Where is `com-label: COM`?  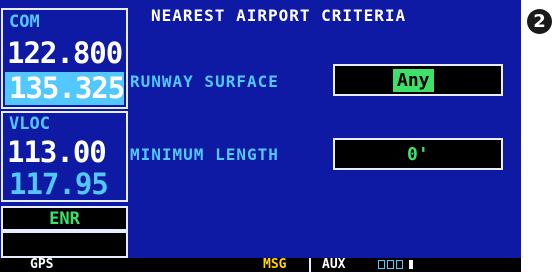
com-label: COM is located at coordinates (24, 22).